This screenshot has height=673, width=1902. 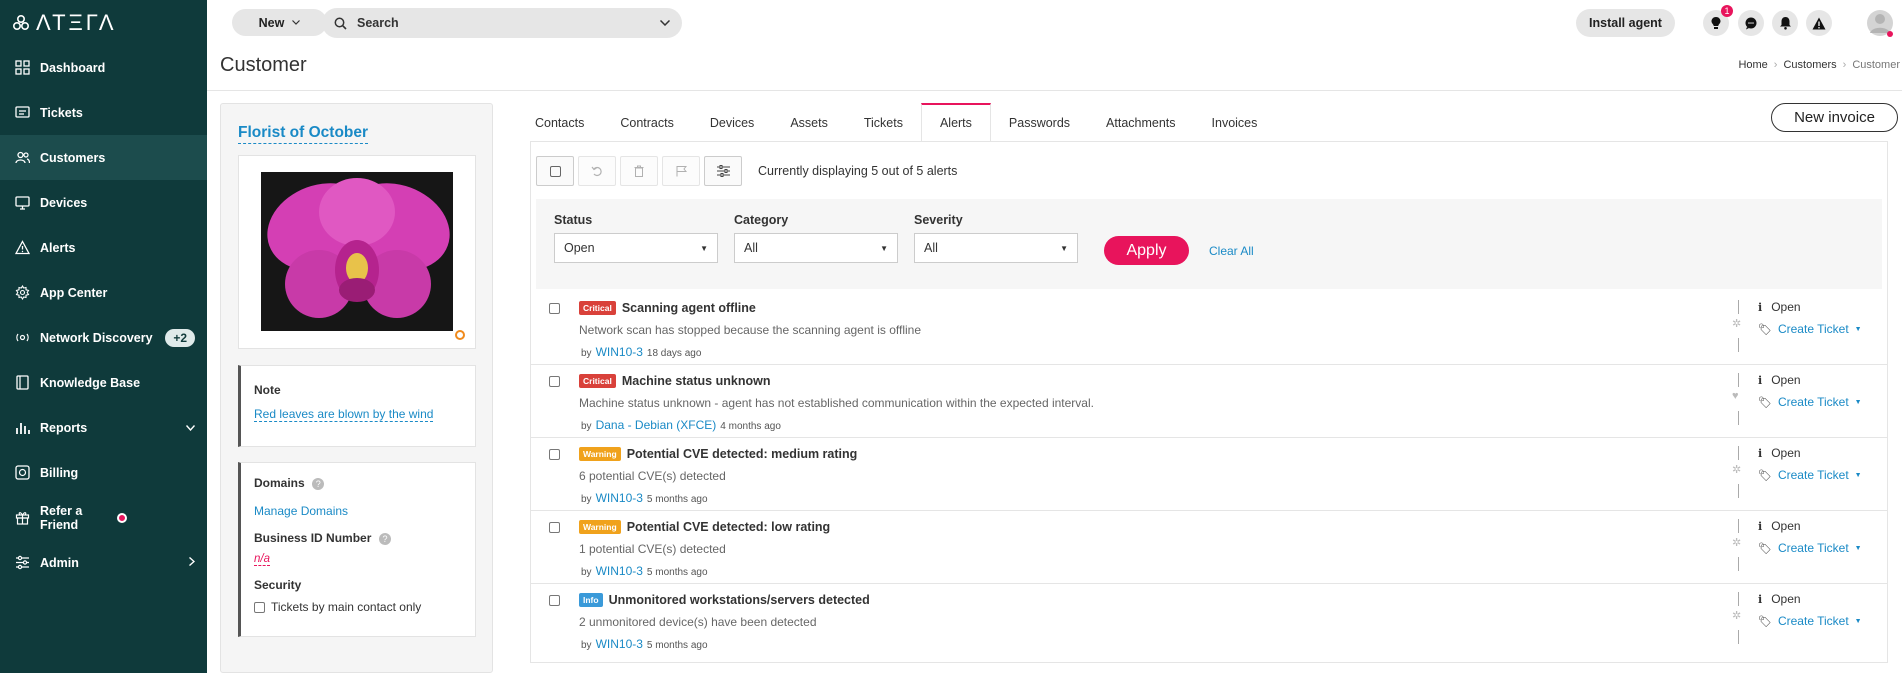 I want to click on breadcrumb-home: Home, so click(x=1752, y=65).